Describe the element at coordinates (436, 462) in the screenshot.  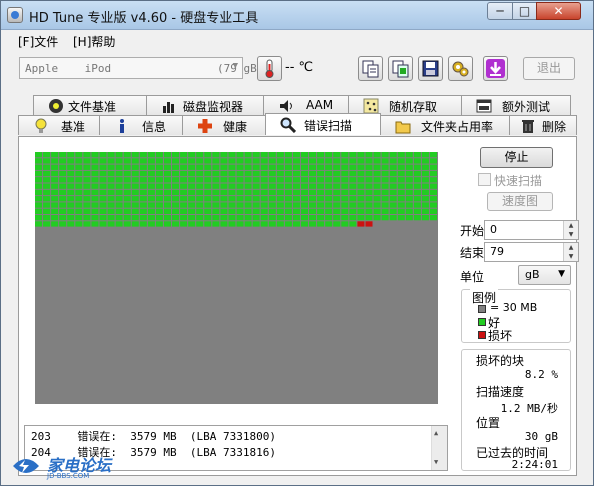
I see `scroll-down-icon: ▼` at that location.